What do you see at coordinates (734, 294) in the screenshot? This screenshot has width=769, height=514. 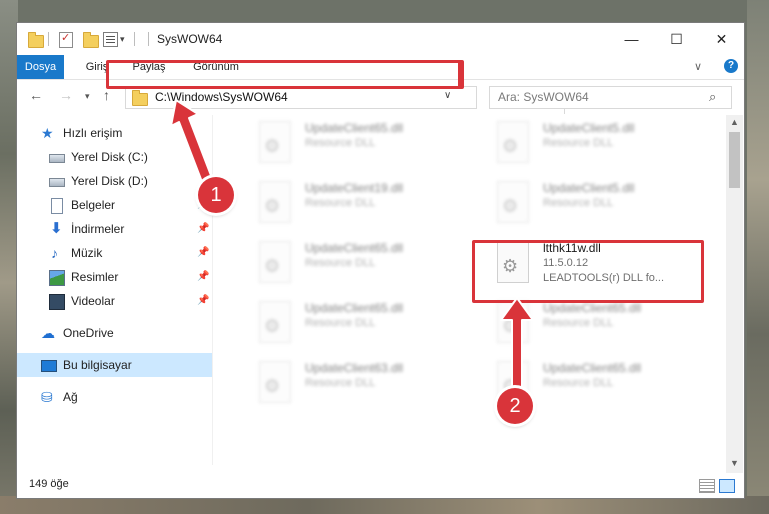 I see `vertical-scrollbar: ▲ ▼` at bounding box center [734, 294].